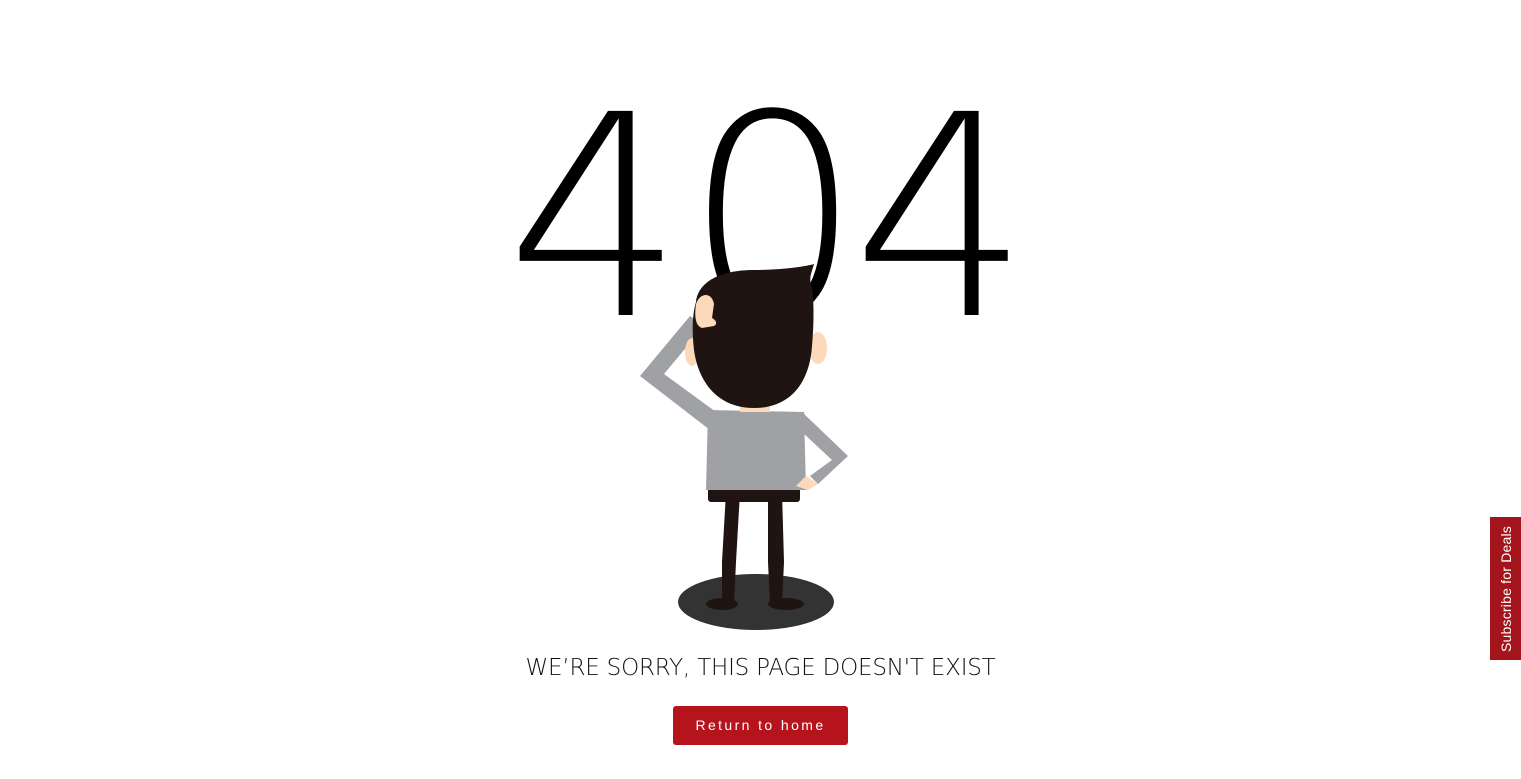 This screenshot has height=779, width=1521. What do you see at coordinates (756, 450) in the screenshot?
I see `torso` at bounding box center [756, 450].